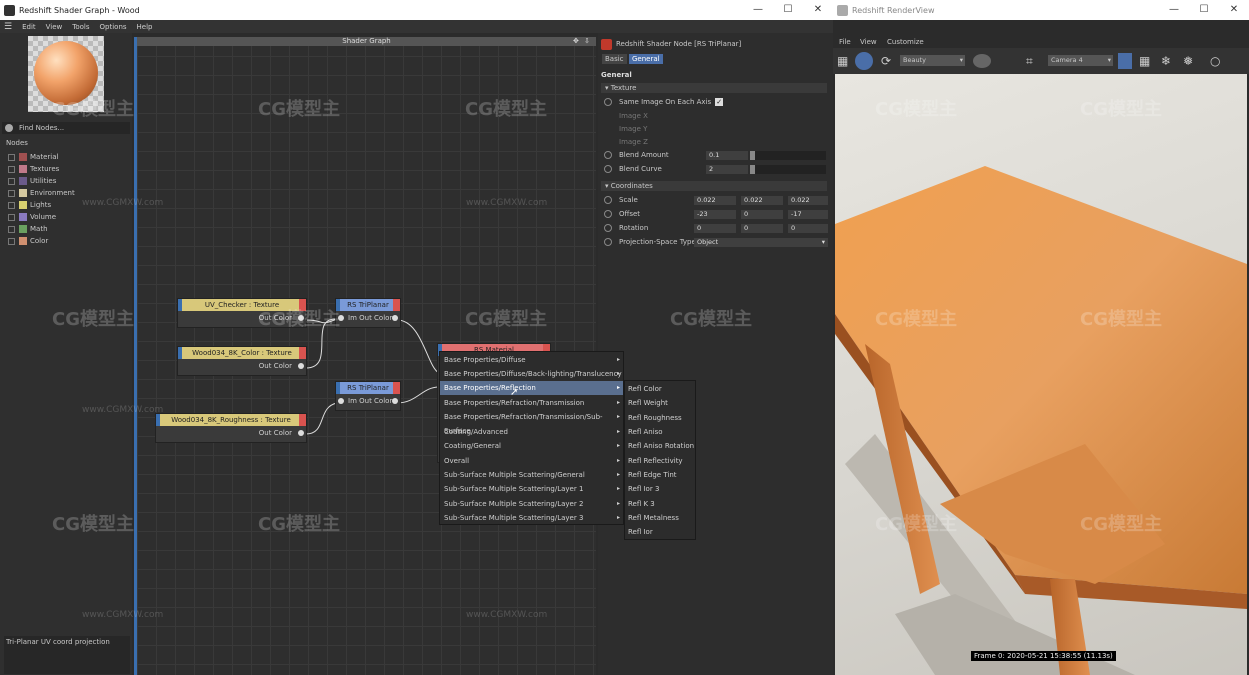 The width and height of the screenshot is (1249, 675). Describe the element at coordinates (1080, 60) in the screenshot. I see `camera-dropdown: Camera 4 ▾` at that location.